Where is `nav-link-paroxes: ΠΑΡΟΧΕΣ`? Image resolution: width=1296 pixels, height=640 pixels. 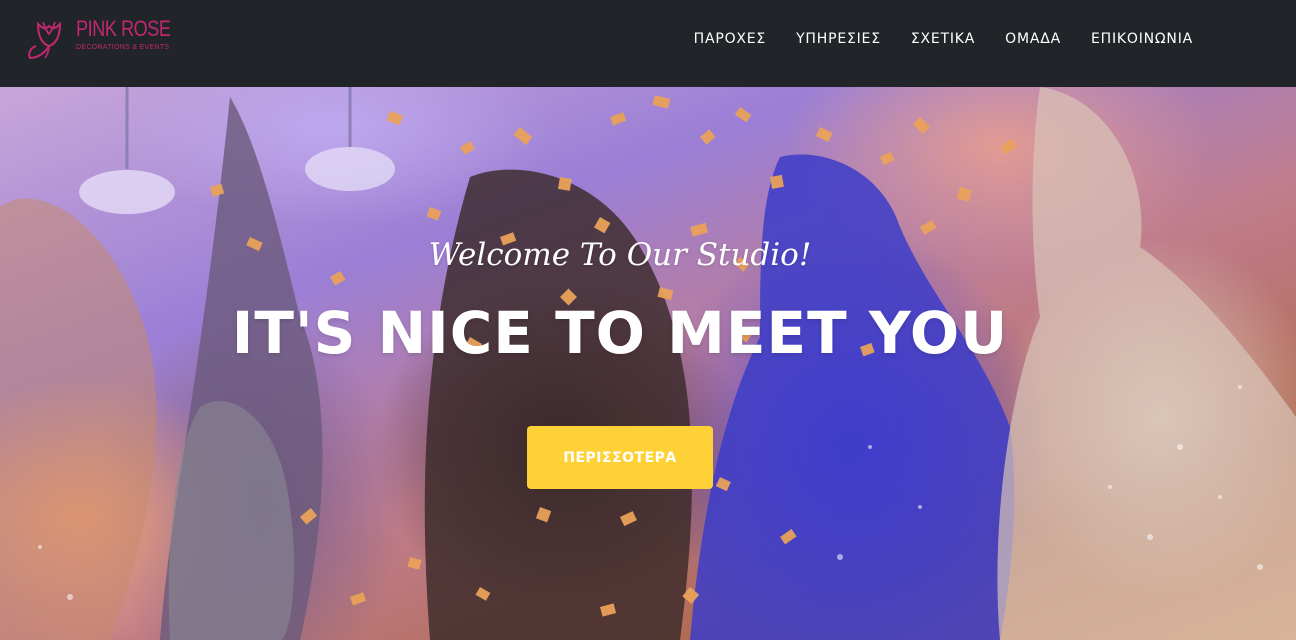
nav-link-paroxes: ΠΑΡΟΧΕΣ is located at coordinates (730, 39).